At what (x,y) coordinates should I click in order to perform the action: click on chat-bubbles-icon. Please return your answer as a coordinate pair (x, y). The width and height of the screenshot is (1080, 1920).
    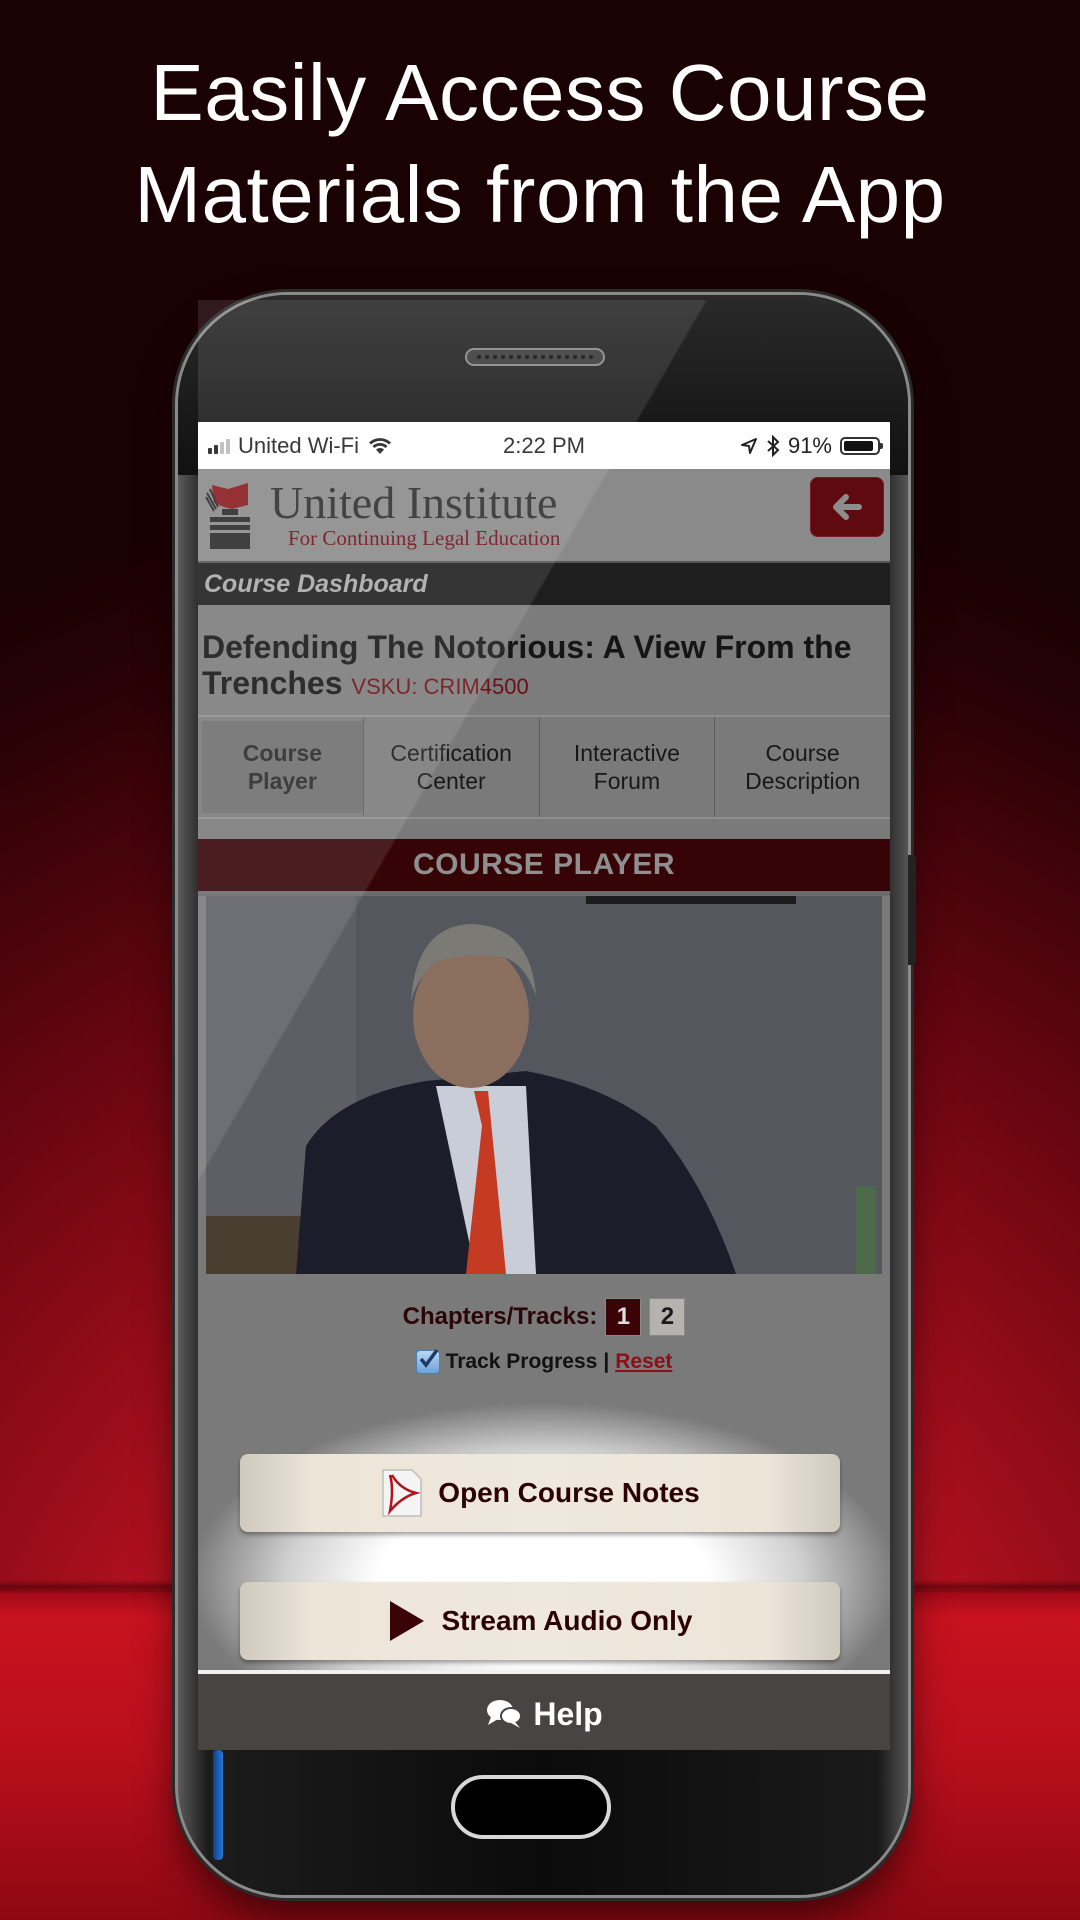
    Looking at the image, I should click on (505, 1714).